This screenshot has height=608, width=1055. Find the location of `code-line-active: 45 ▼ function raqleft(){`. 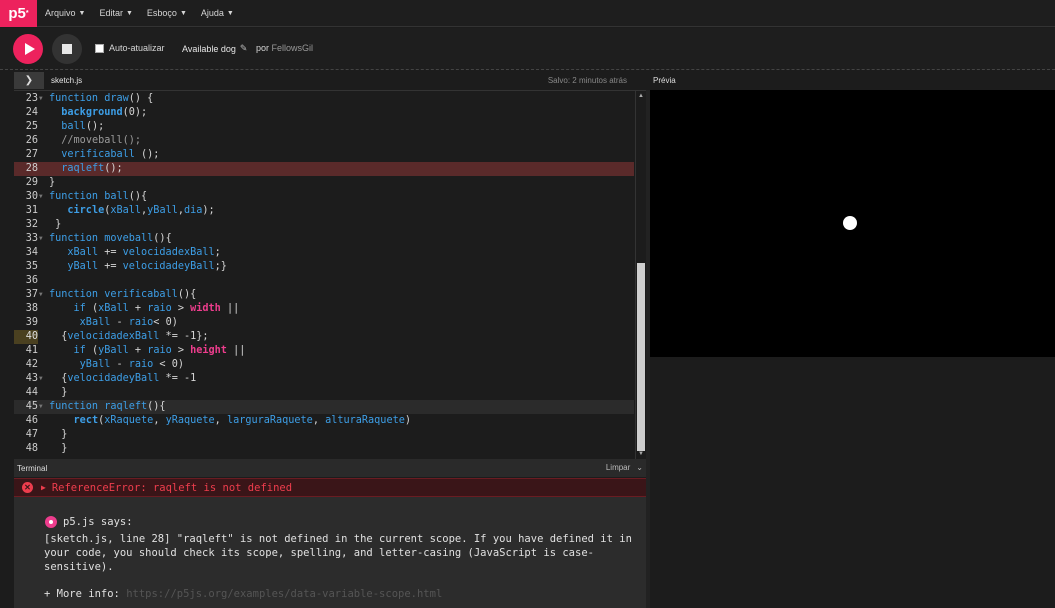

code-line-active: 45 ▼ function raqleft(){ is located at coordinates (324, 407).